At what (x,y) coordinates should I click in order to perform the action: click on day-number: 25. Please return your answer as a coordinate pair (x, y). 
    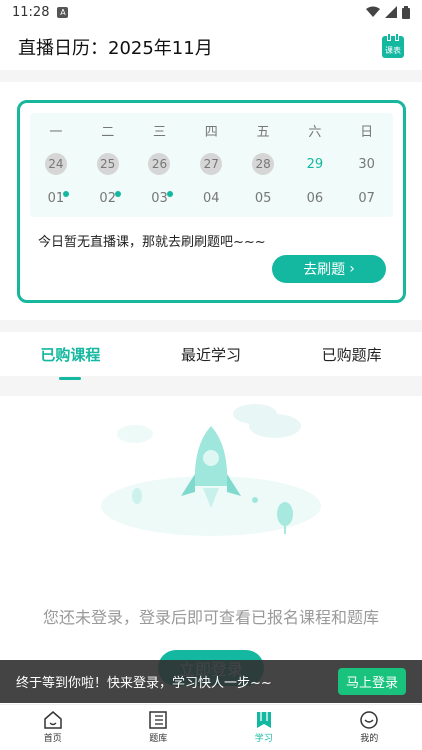
    Looking at the image, I should click on (107, 164).